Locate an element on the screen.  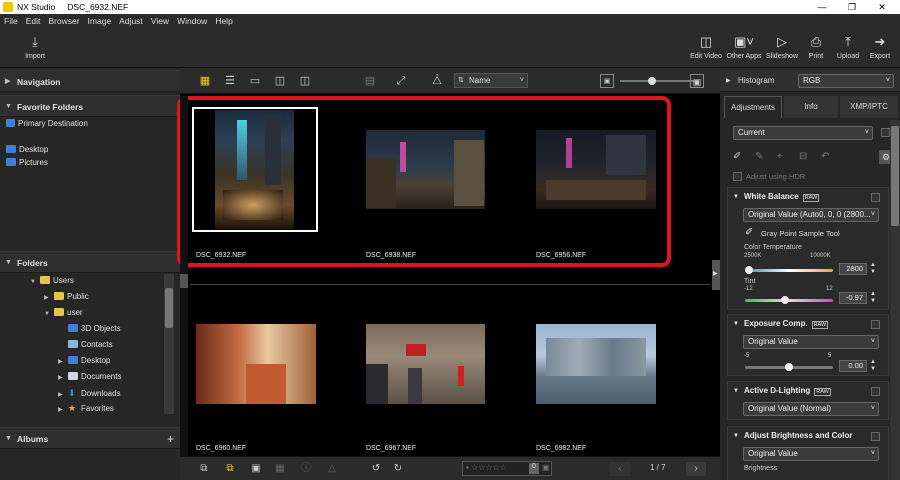
browser-scrollbar is located at coordinates (184, 276).